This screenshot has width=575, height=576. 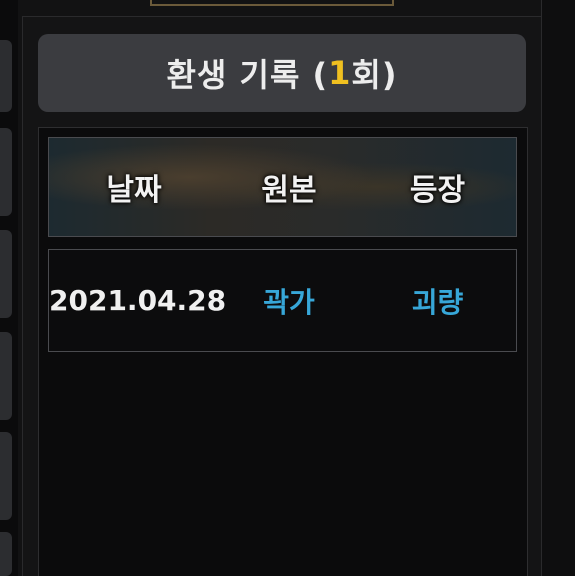 I want to click on row-appearance: 괴량, so click(x=437, y=301).